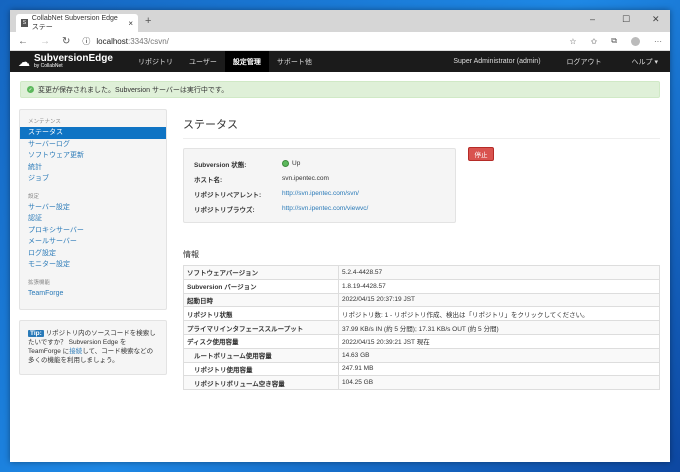 This screenshot has width=680, height=472. Describe the element at coordinates (261, 286) in the screenshot. I see `info-label: Subversion バージョン` at that location.